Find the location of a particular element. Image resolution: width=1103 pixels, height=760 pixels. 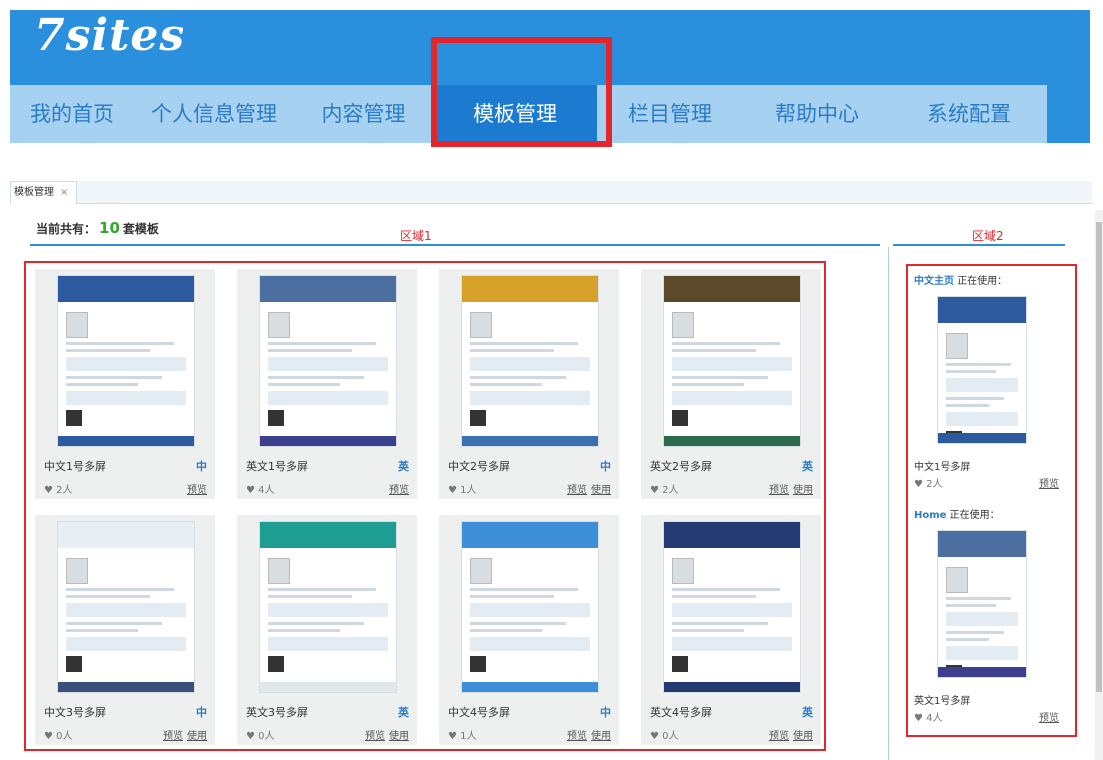

in-use-header: 中文主页 正在使用： is located at coordinates (960, 279).